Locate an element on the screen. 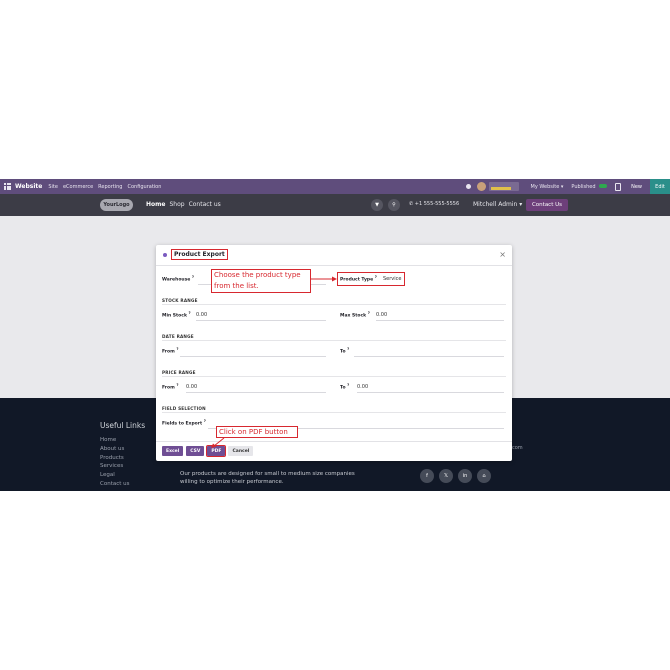 Image resolution: width=670 pixels, height=670 pixels. csv-button: CSV is located at coordinates (195, 451).